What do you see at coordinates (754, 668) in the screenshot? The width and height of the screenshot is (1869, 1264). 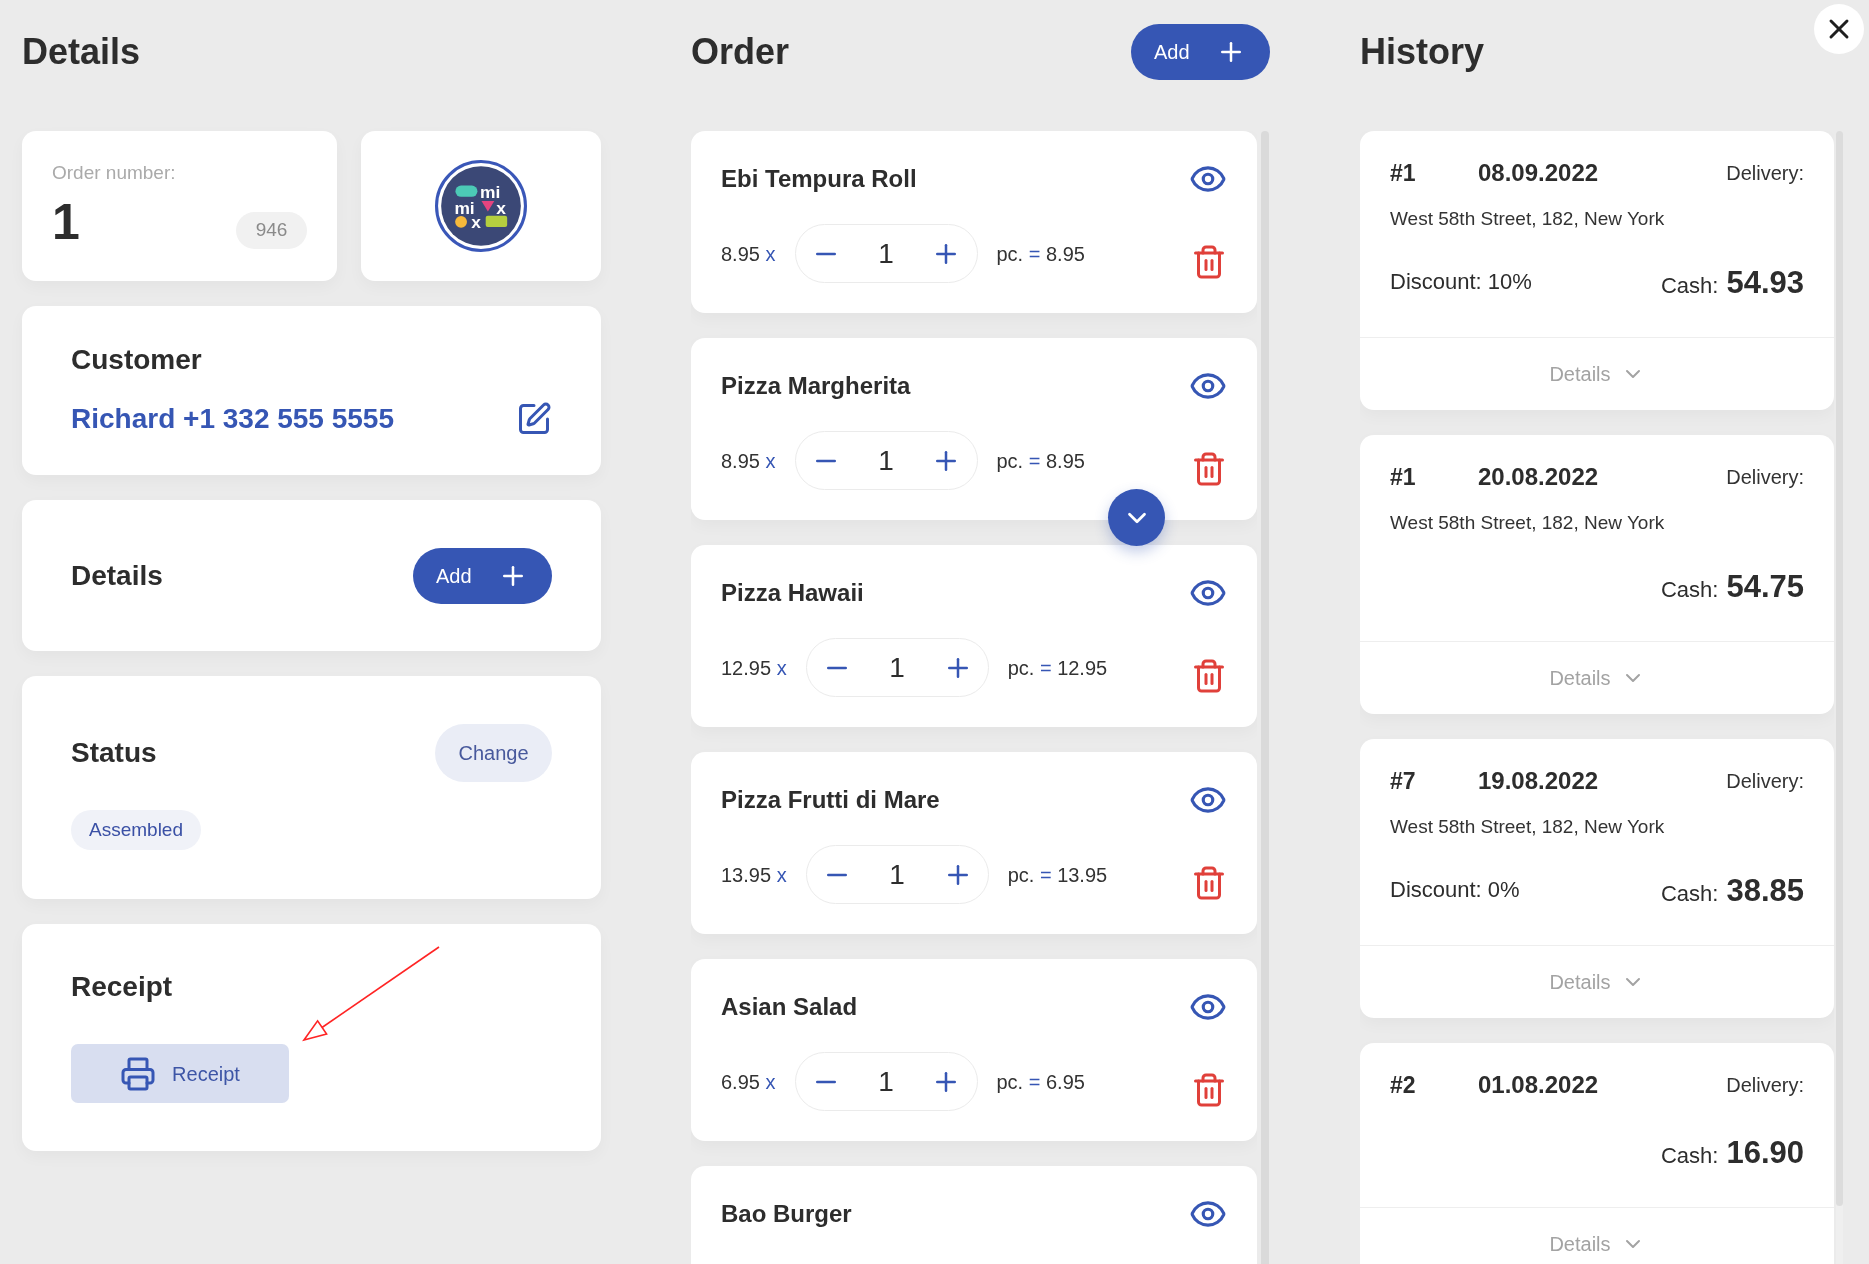 I see `unit-price: 12.95 x` at bounding box center [754, 668].